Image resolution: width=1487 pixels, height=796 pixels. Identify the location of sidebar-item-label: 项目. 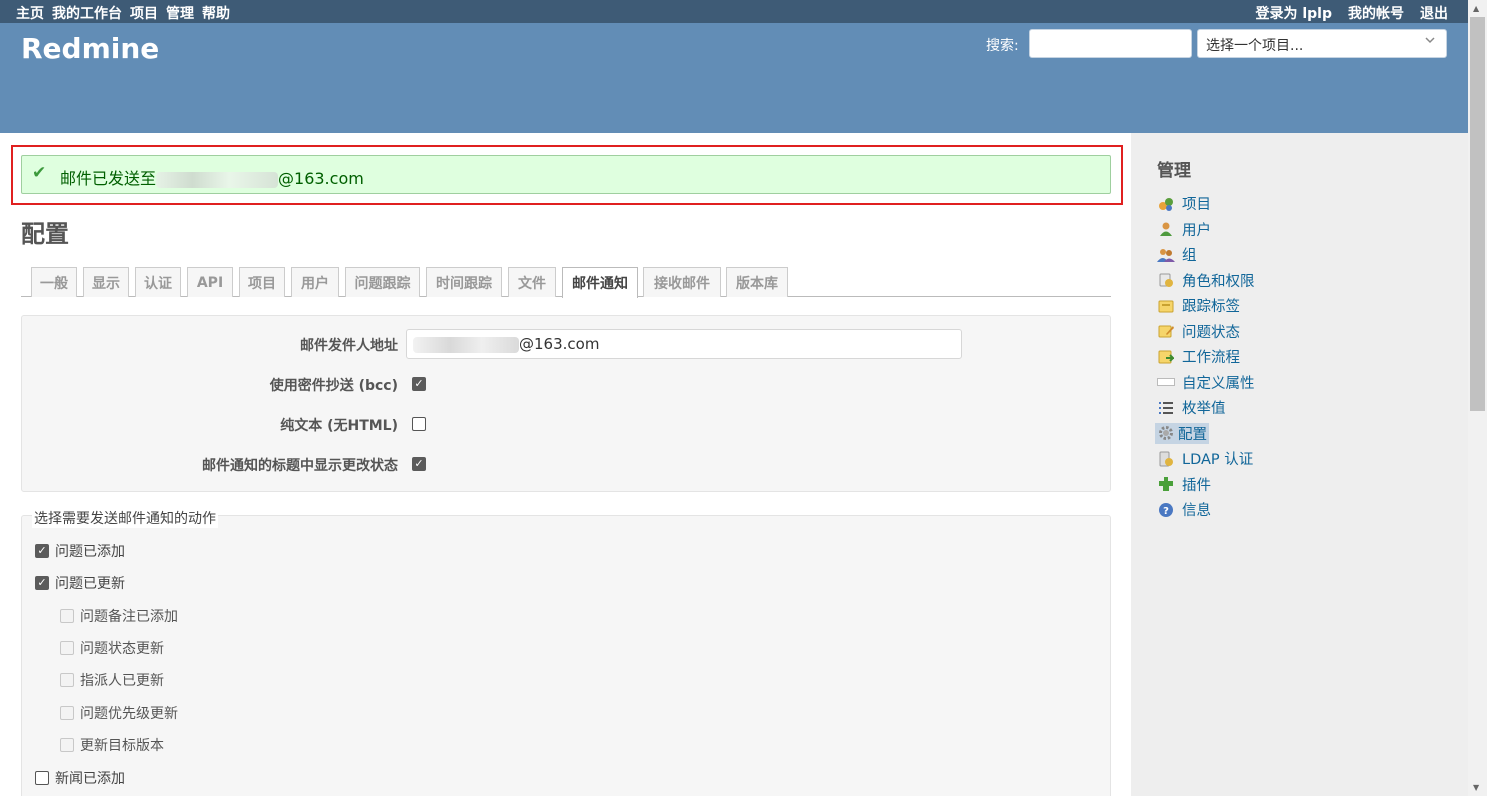
(1196, 205).